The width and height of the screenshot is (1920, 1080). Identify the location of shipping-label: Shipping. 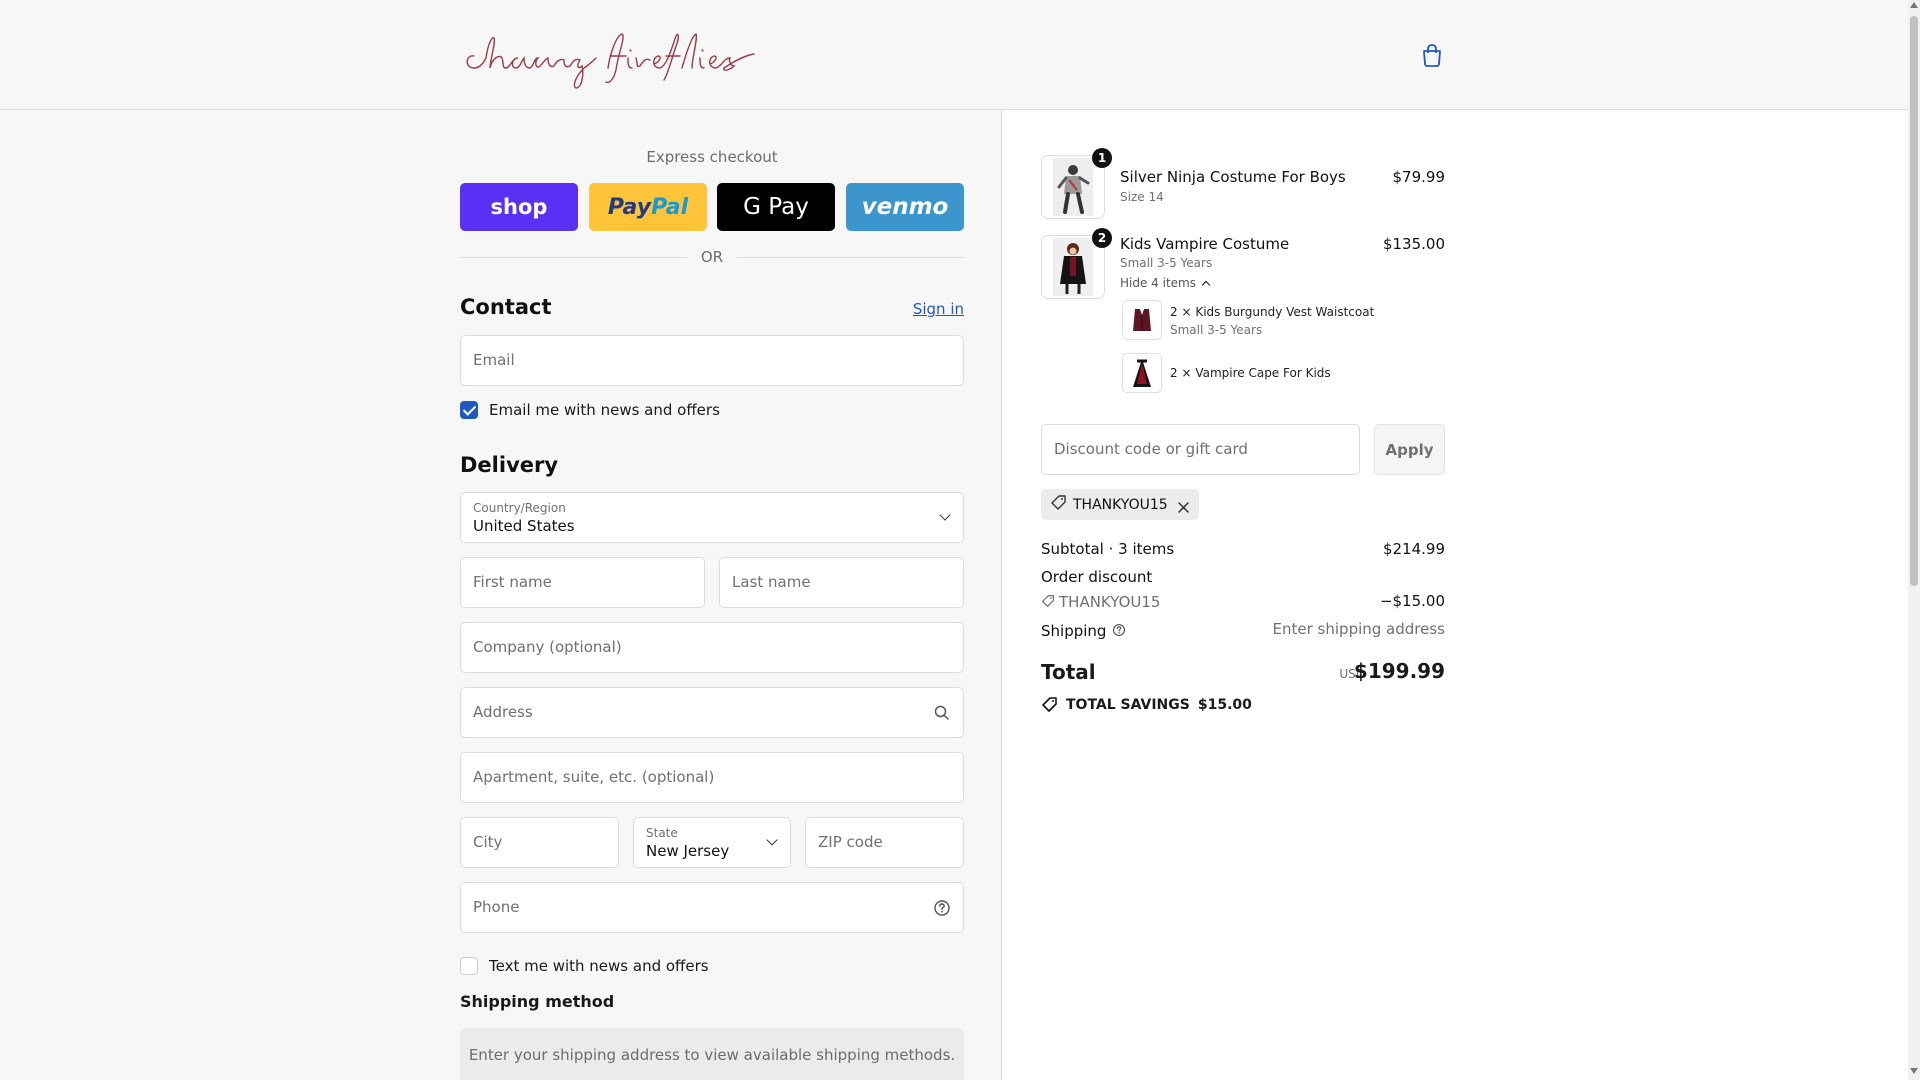
(1074, 630).